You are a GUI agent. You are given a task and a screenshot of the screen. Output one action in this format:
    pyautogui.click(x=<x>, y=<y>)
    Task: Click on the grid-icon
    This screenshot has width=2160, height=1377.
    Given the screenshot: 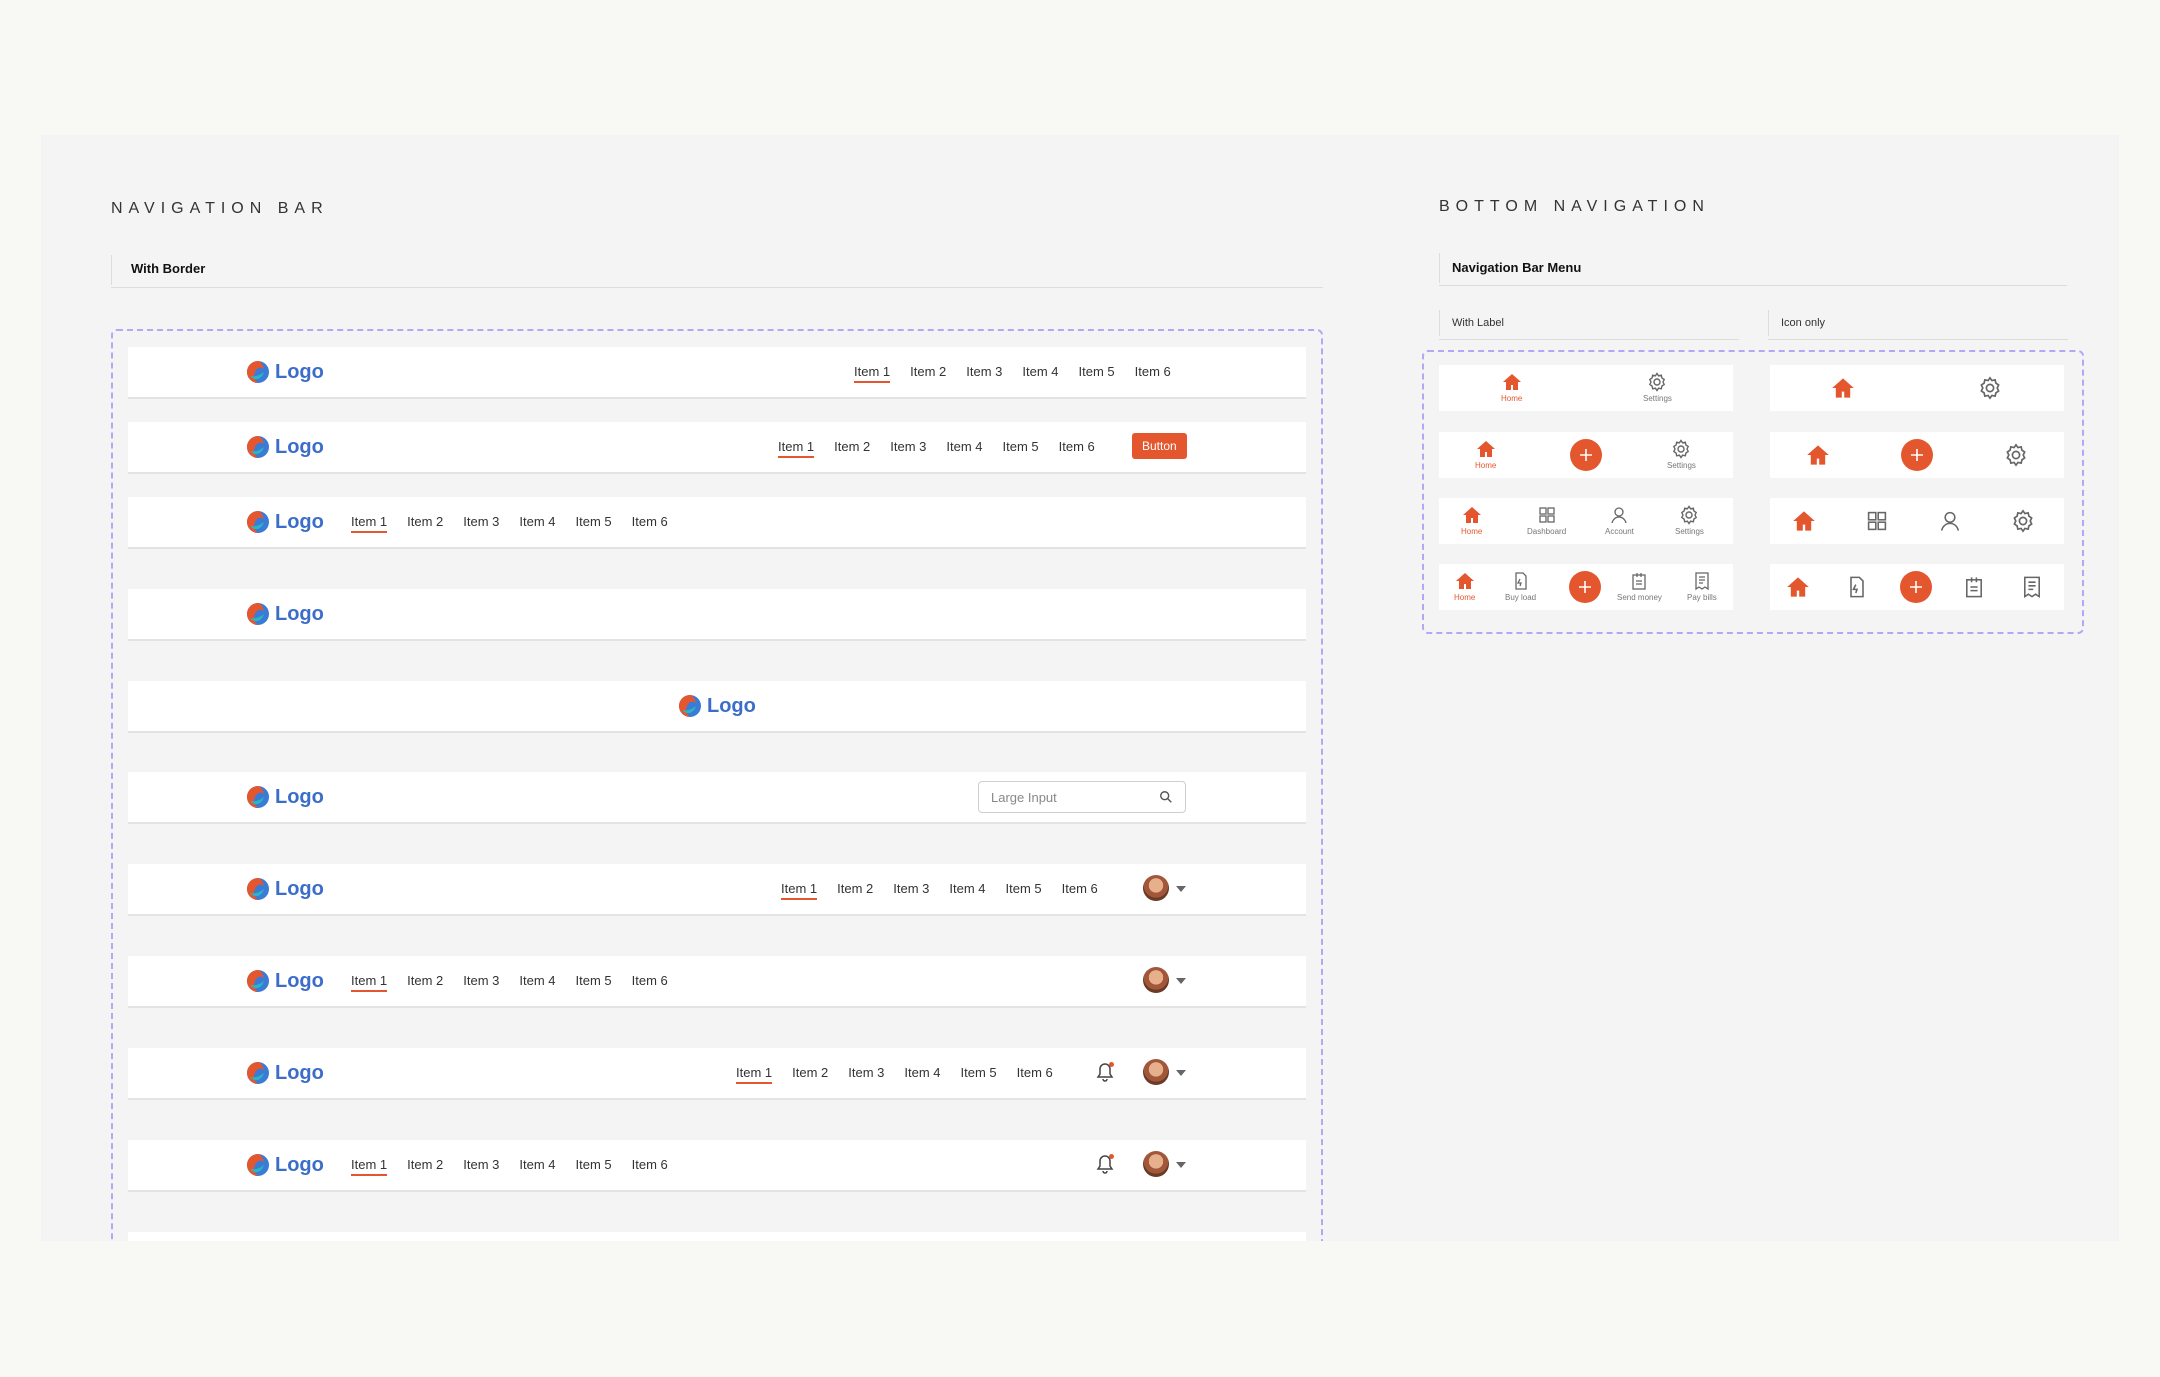 What is the action you would take?
    pyautogui.click(x=1877, y=521)
    